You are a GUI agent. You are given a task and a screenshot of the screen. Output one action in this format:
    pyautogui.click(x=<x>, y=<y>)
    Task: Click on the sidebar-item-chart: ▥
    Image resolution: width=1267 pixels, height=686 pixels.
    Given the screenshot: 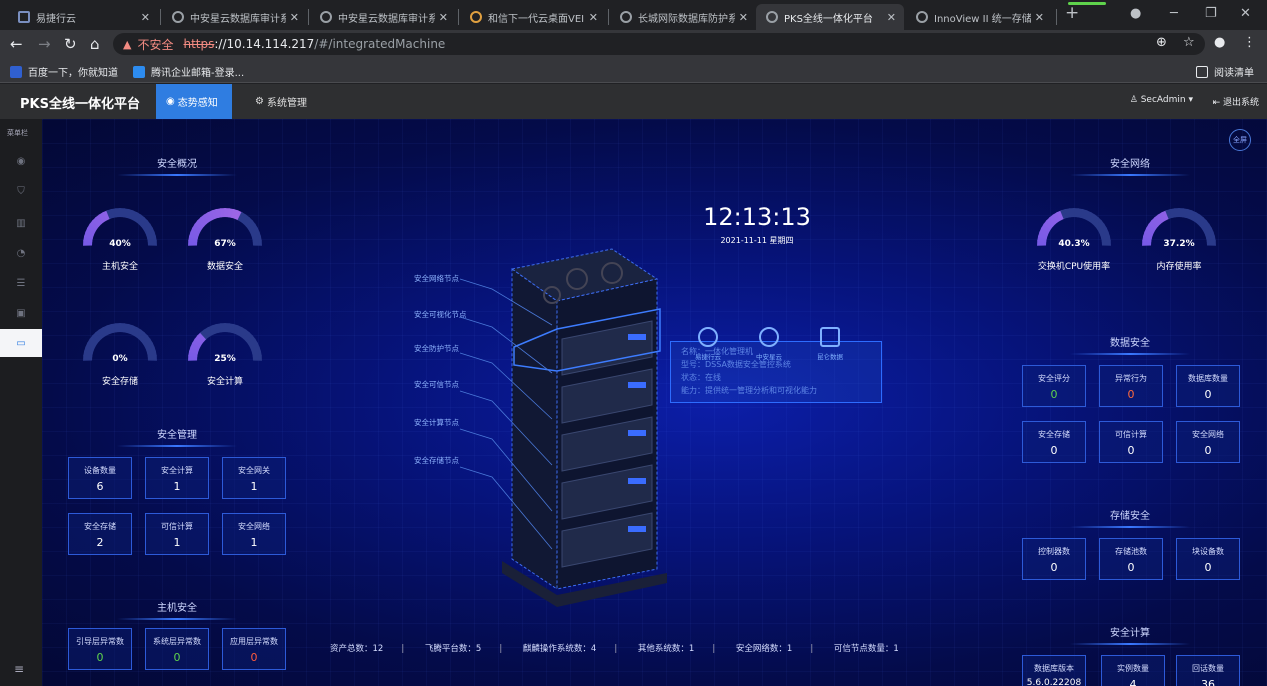 What is the action you would take?
    pyautogui.click(x=21, y=223)
    